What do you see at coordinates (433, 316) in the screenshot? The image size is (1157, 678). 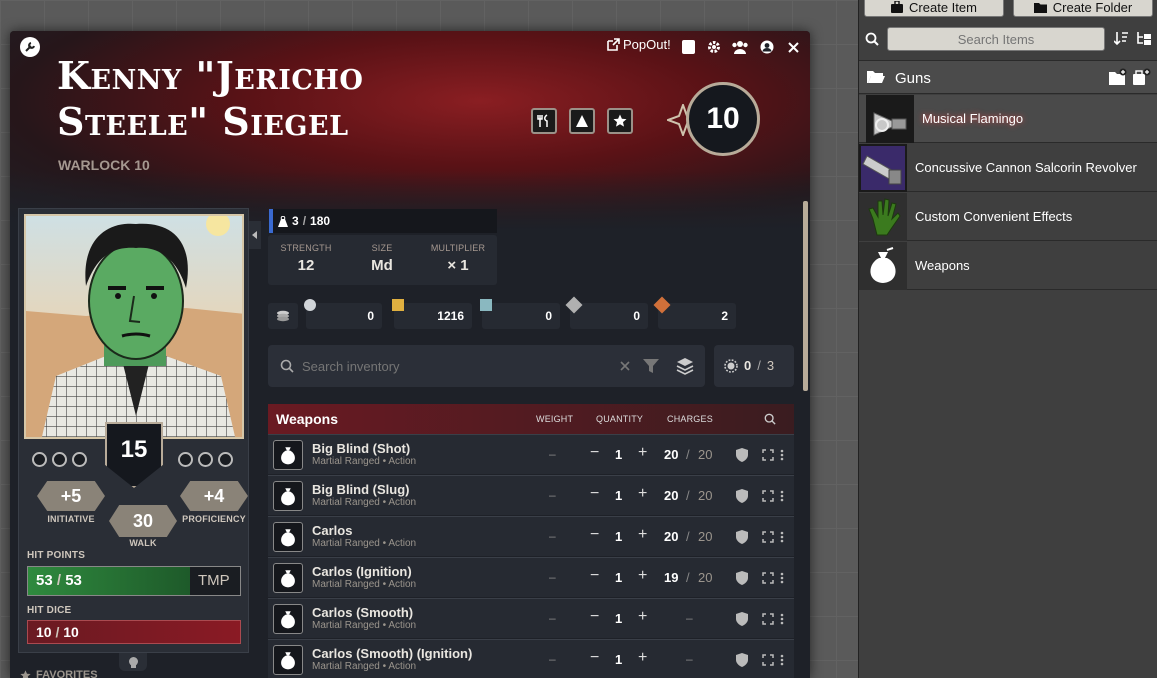 I see `gold-field: 1216` at bounding box center [433, 316].